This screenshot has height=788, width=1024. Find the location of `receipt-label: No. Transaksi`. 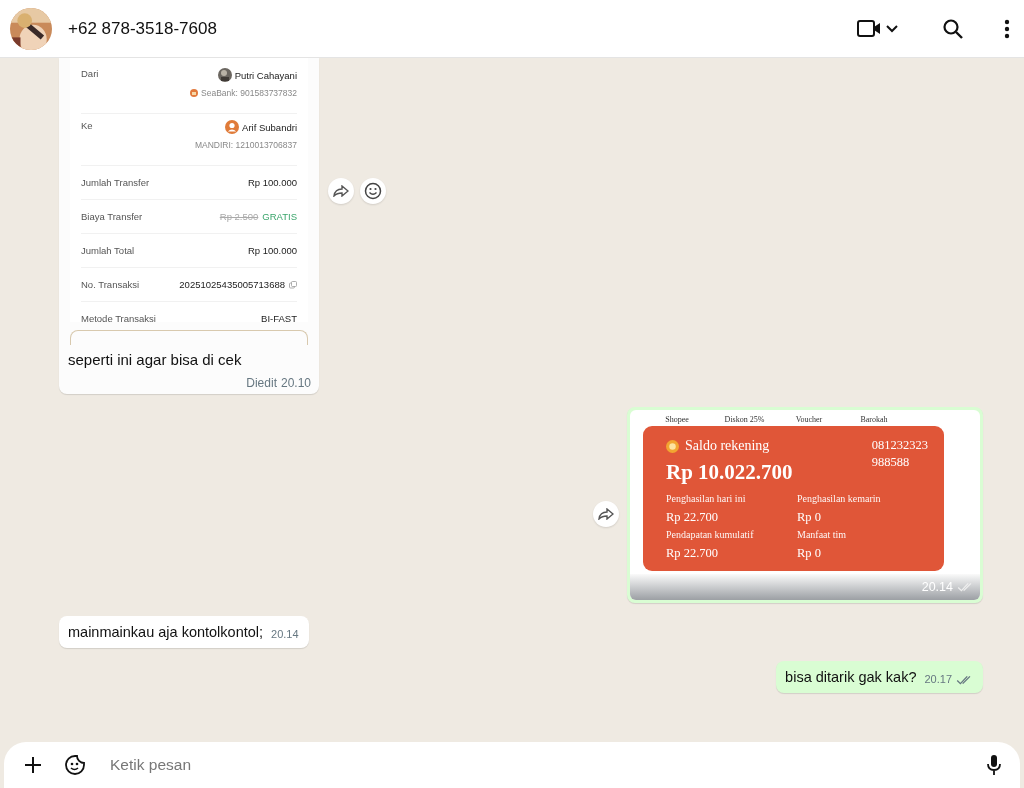

receipt-label: No. Transaksi is located at coordinates (110, 284).